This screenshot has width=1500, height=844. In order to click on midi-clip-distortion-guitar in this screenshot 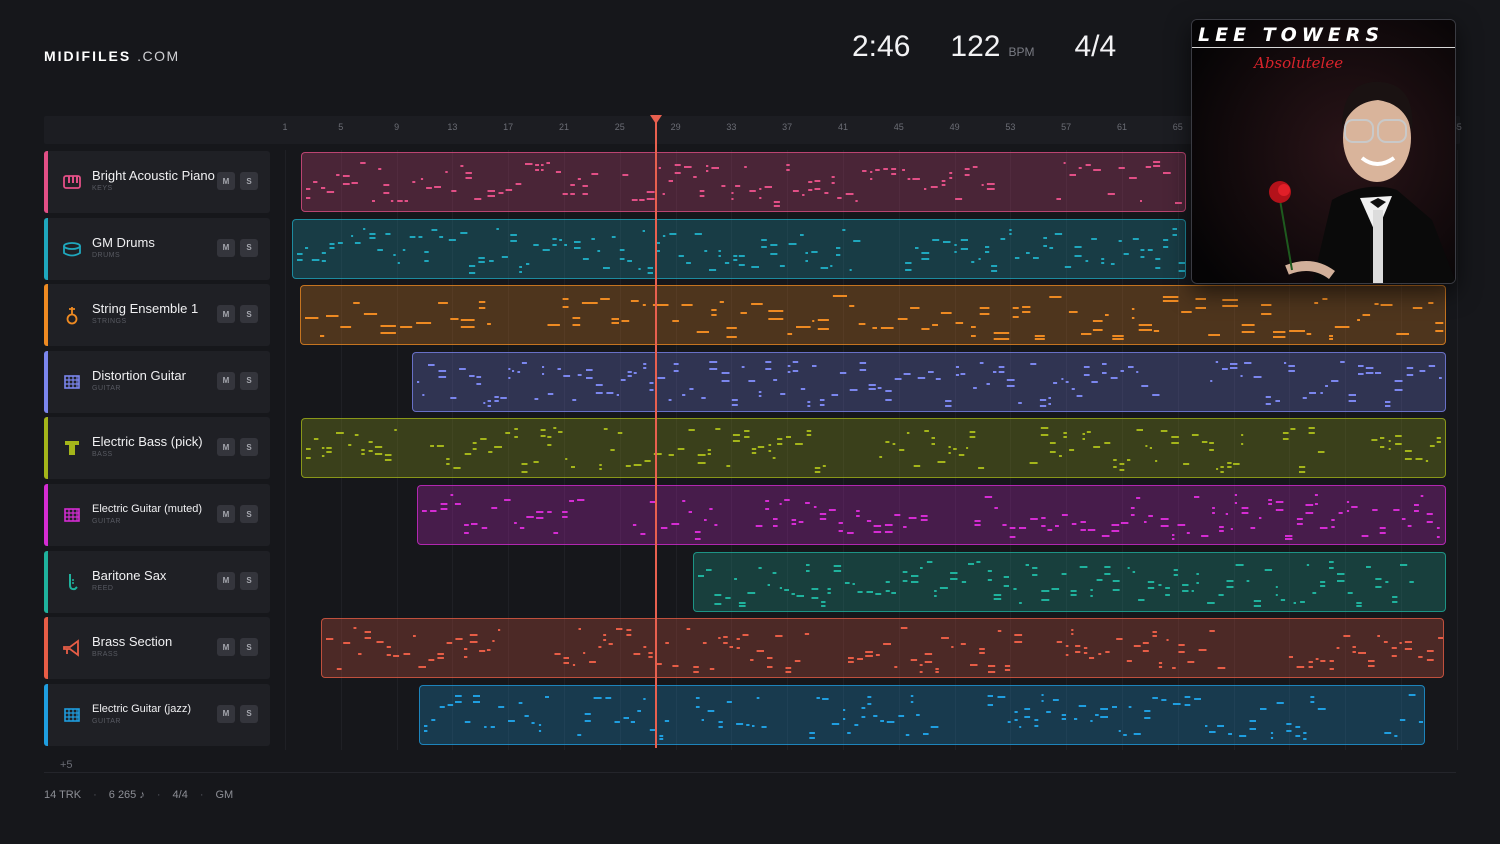, I will do `click(929, 381)`.